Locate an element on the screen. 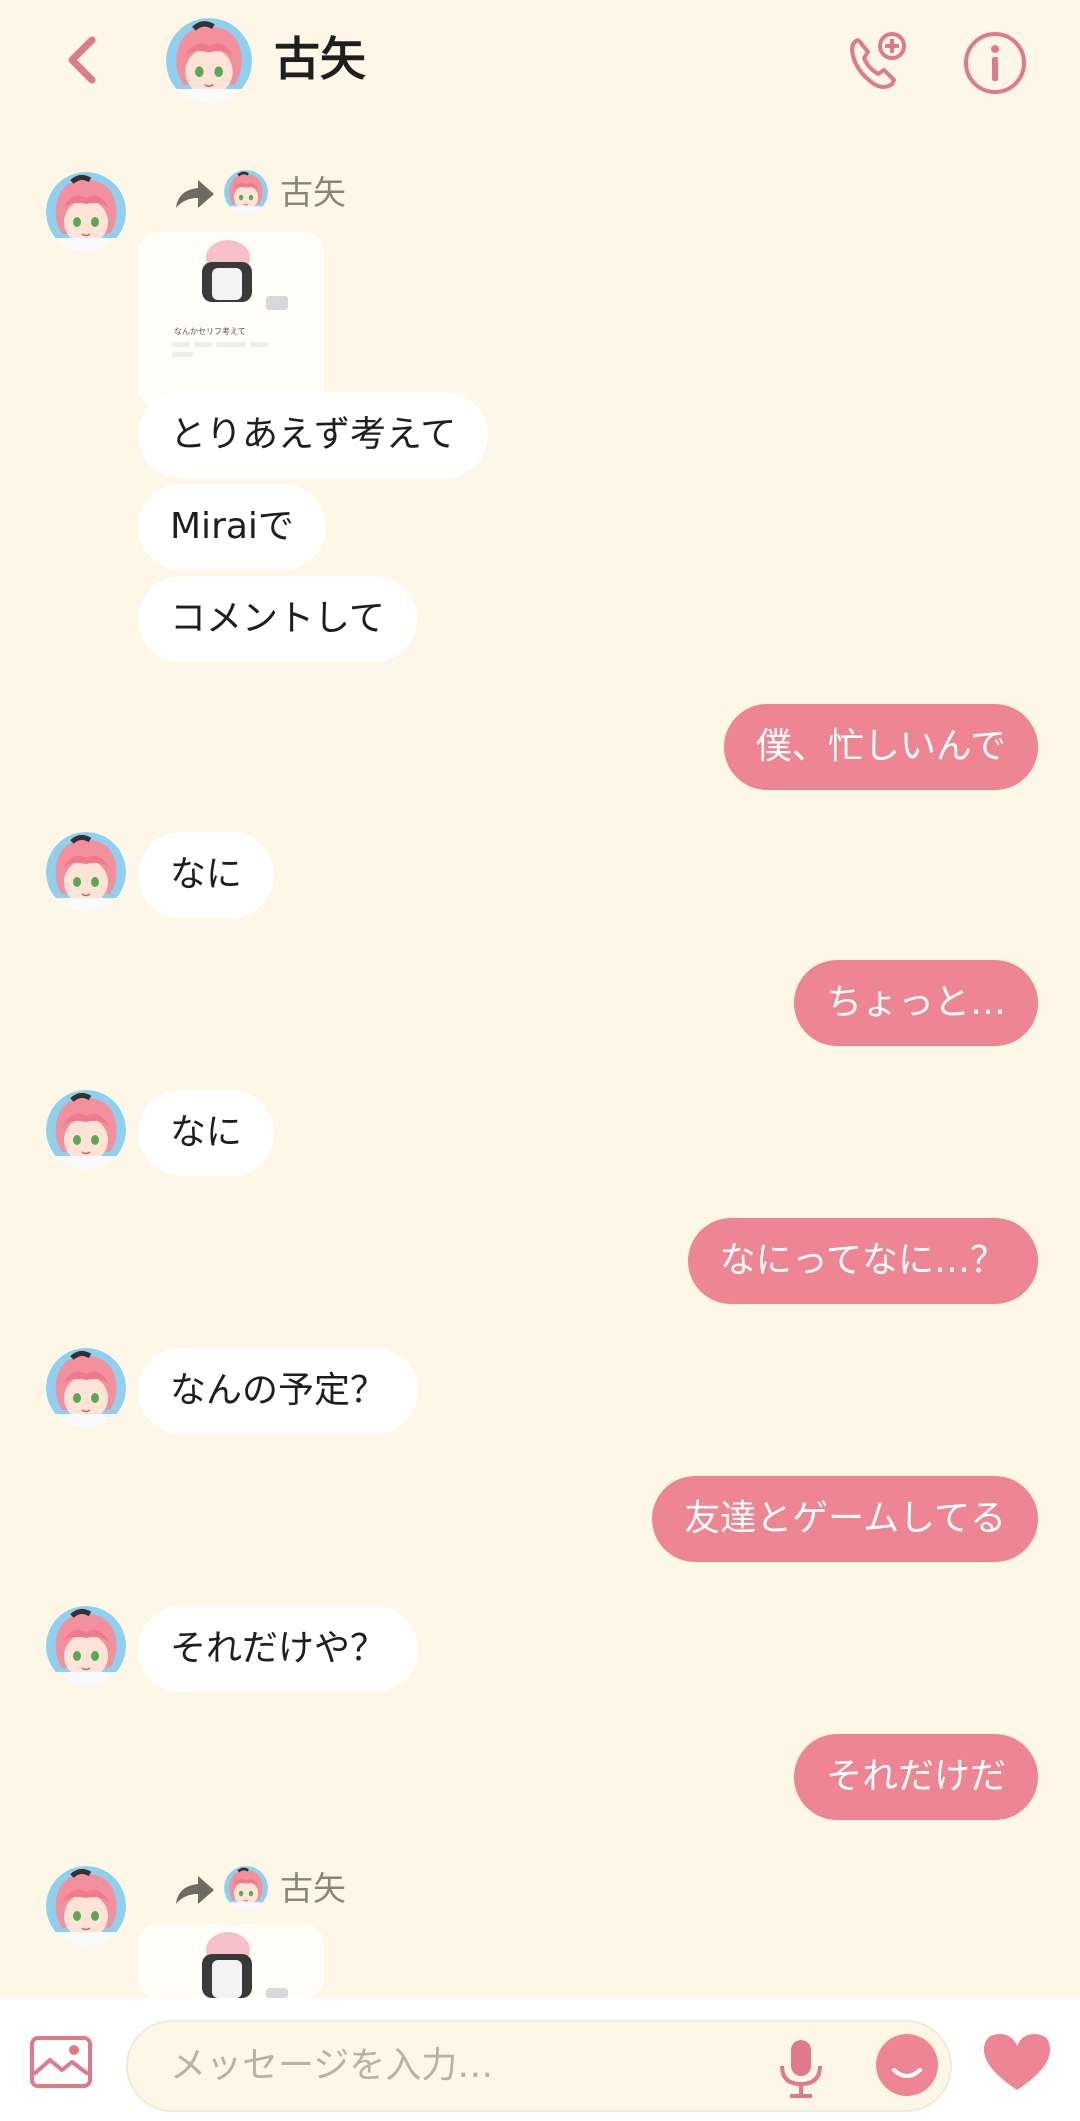  chevron-left-icon is located at coordinates (84, 60).